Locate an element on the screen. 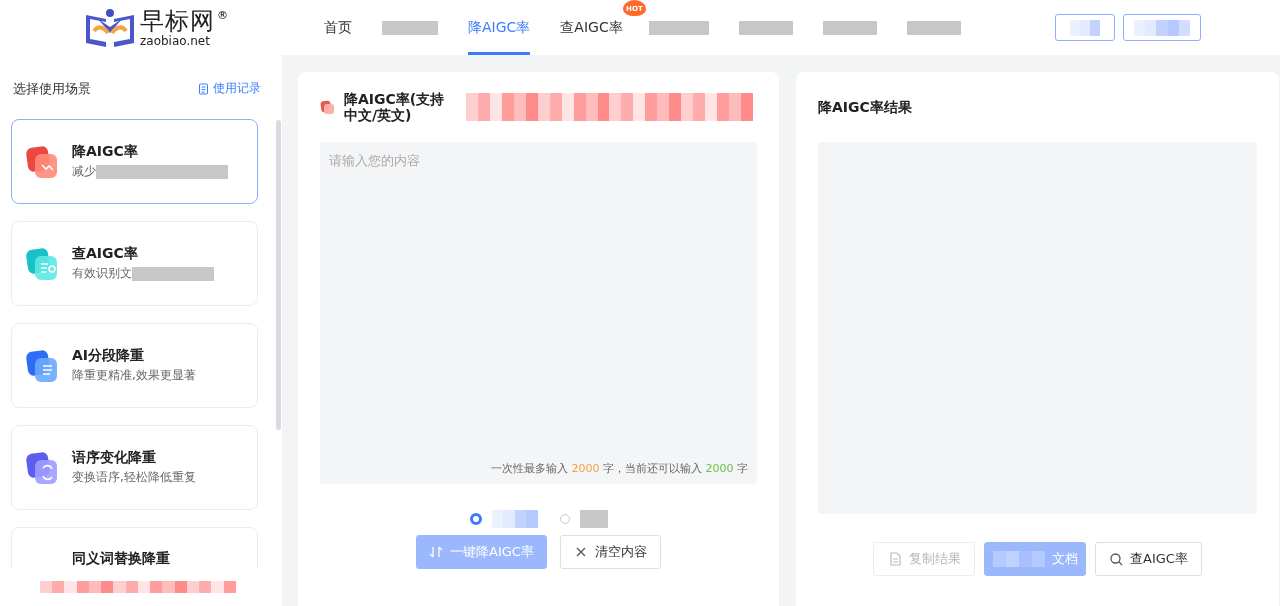 Image resolution: width=1280 pixels, height=606 pixels. scene-card: 查AIGC率 有效识别文 is located at coordinates (134, 264).